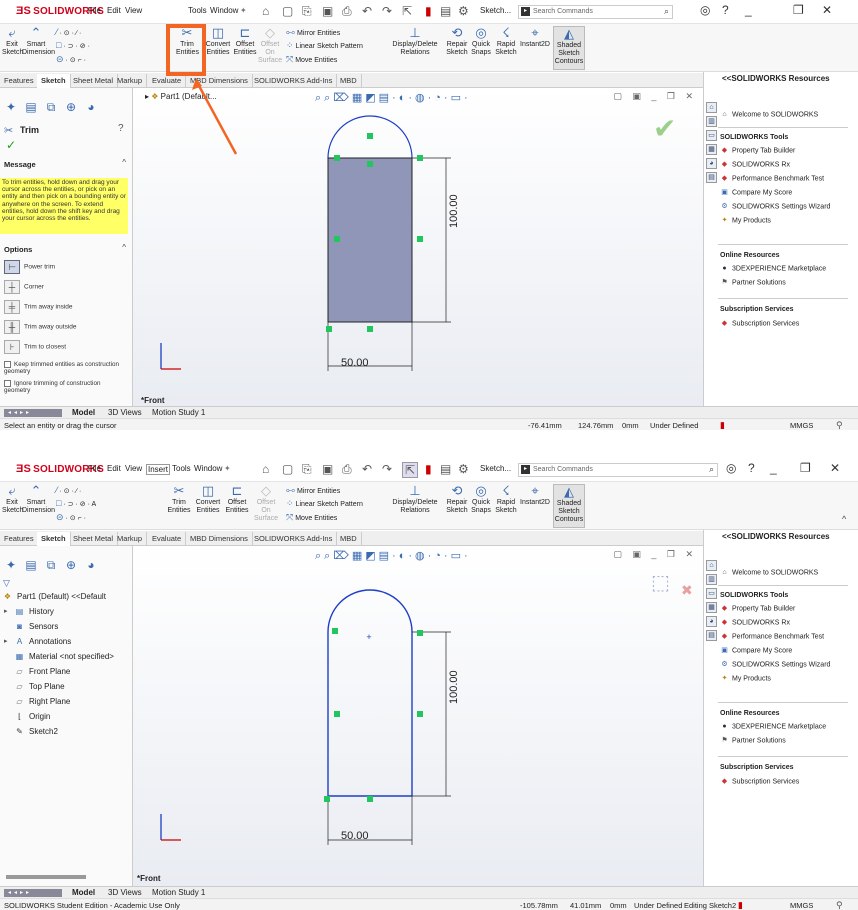 Image resolution: width=858 pixels, height=910 pixels. I want to click on menu-insert: Insert, so click(158, 469).